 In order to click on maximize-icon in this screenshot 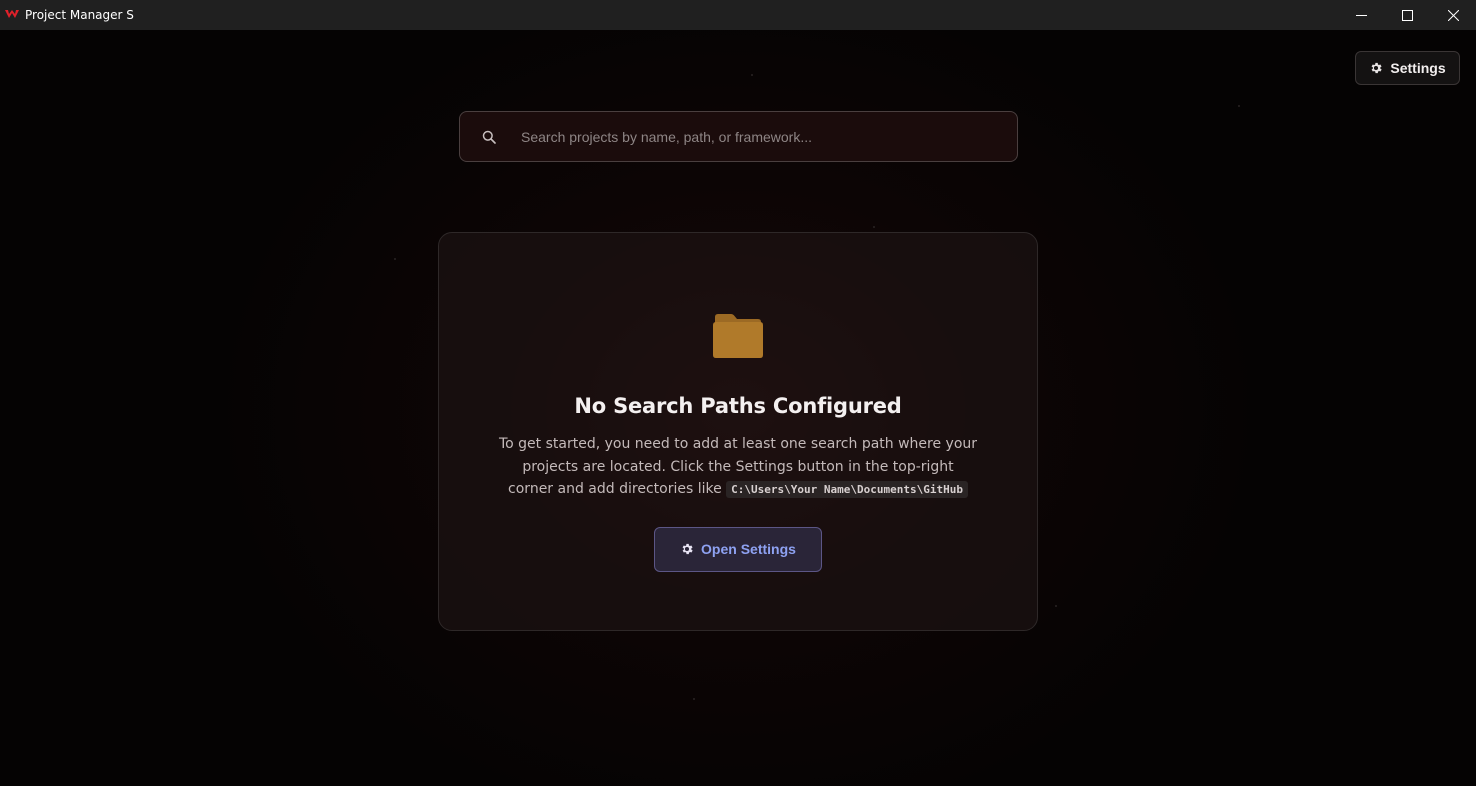, I will do `click(1407, 15)`.